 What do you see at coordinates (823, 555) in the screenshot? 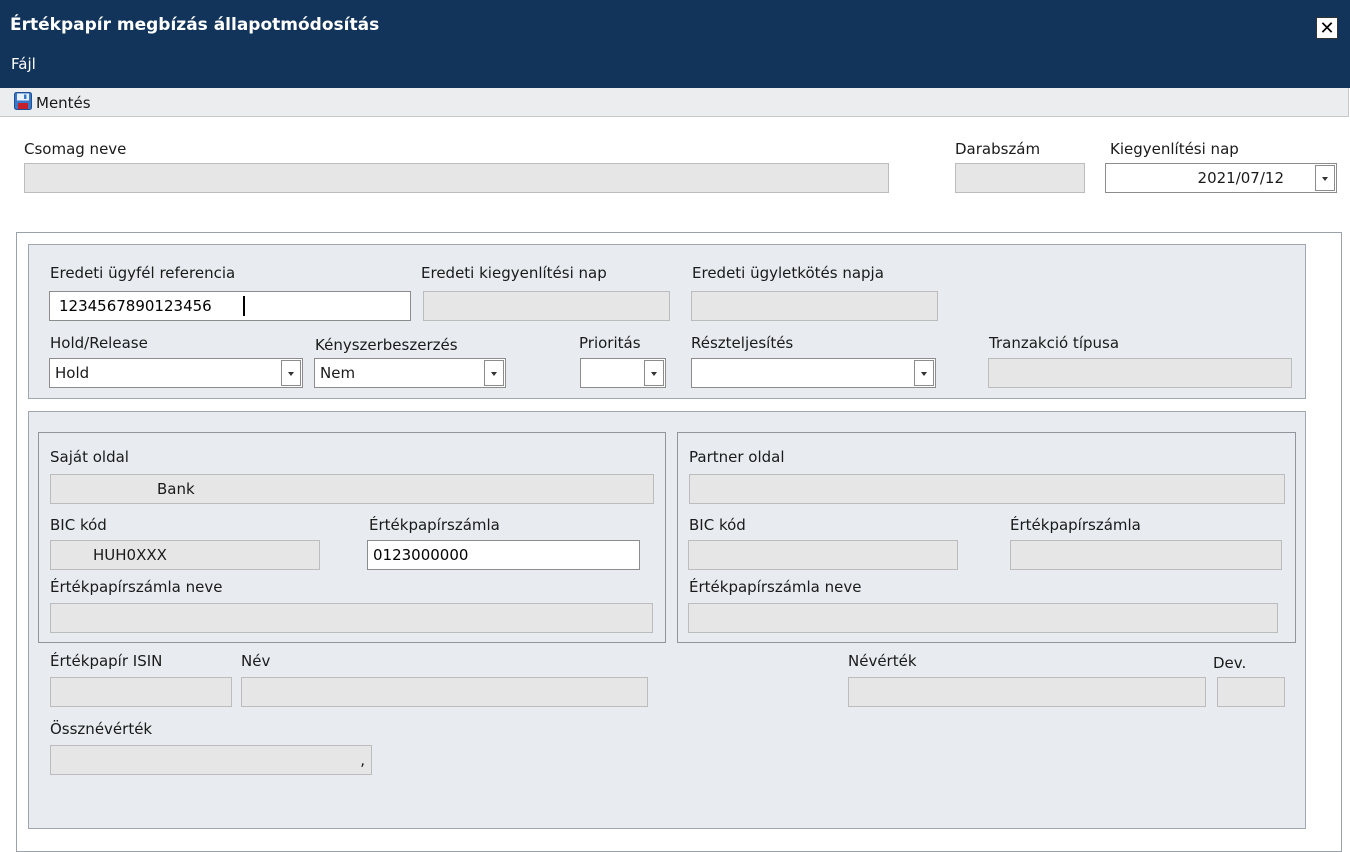
I see `partner-bic-field` at bounding box center [823, 555].